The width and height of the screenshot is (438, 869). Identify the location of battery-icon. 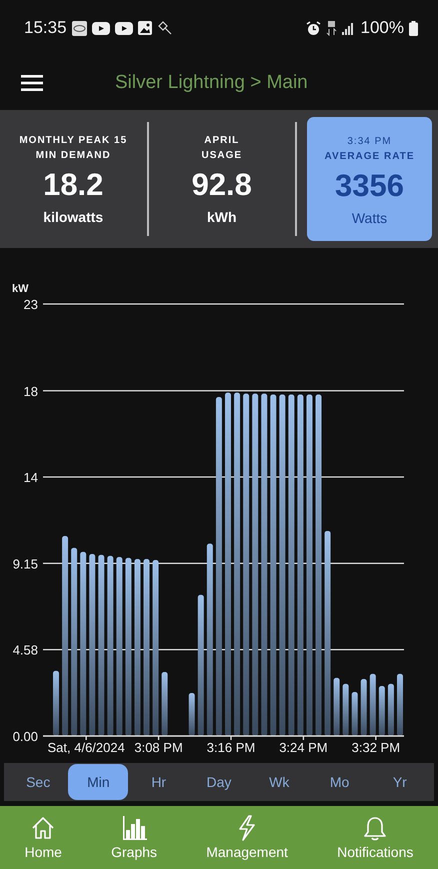
(413, 28).